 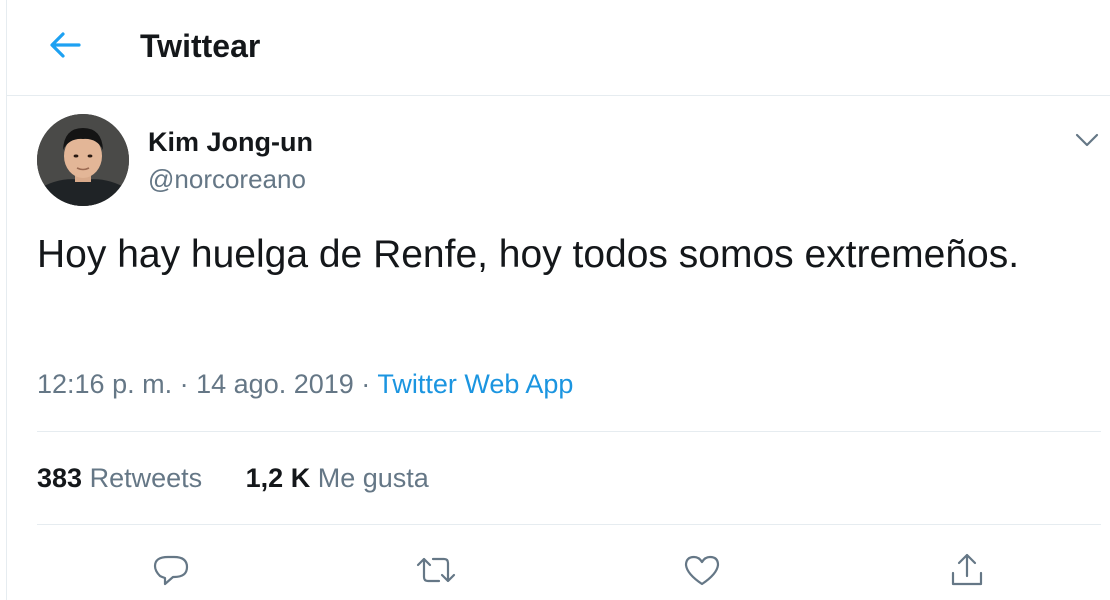 I want to click on reply-button, so click(x=171, y=570).